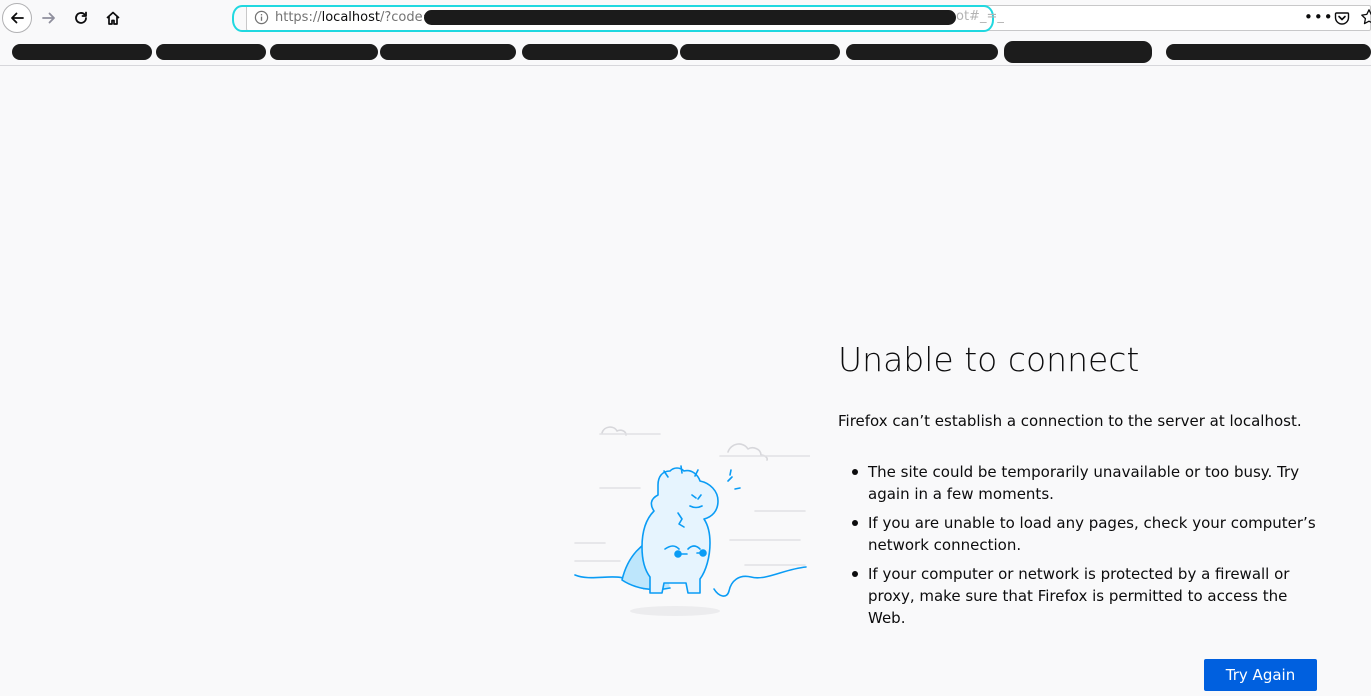 This screenshot has height=696, width=1371. Describe the element at coordinates (298, 17) in the screenshot. I see `url-prefix: https://` at that location.